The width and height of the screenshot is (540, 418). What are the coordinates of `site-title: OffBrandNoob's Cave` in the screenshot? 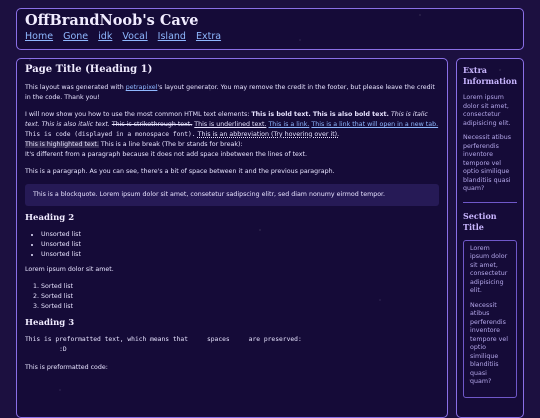 It's located at (112, 20).